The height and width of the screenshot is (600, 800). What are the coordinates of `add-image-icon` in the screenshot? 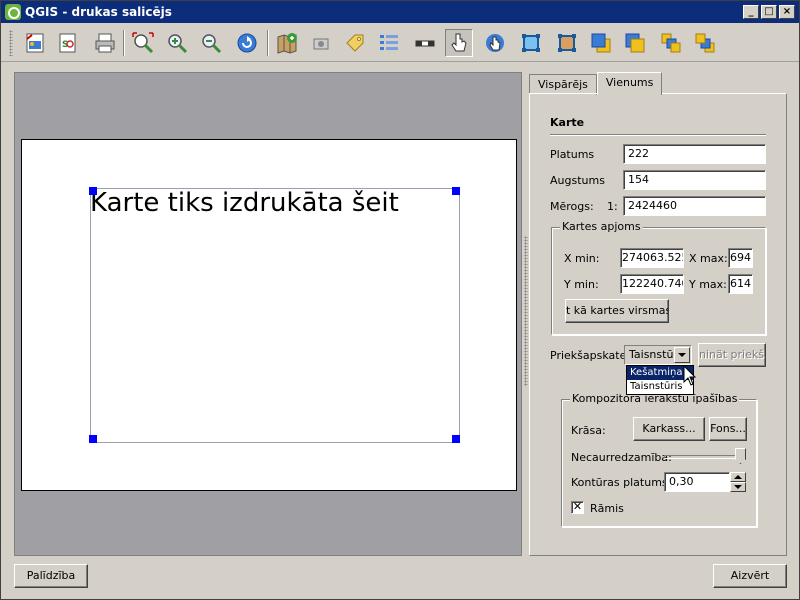 It's located at (321, 43).